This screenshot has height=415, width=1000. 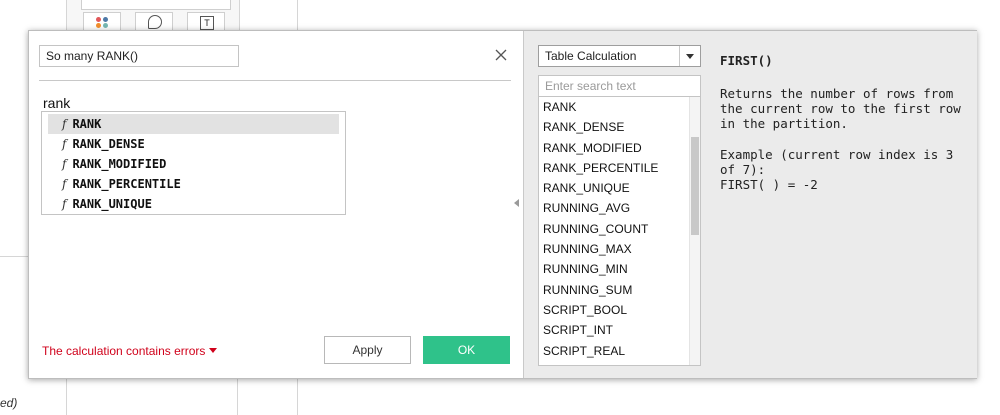 I want to click on help-title: FIRST(), so click(x=746, y=60).